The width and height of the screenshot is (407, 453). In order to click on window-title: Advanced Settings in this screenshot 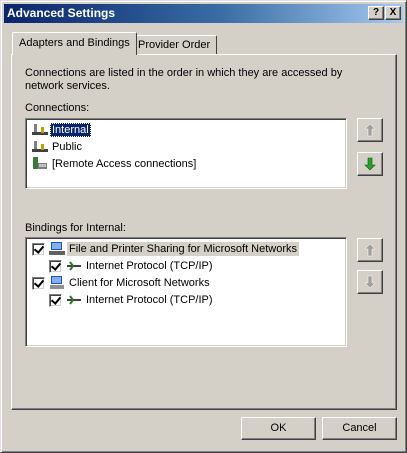, I will do `click(61, 13)`.